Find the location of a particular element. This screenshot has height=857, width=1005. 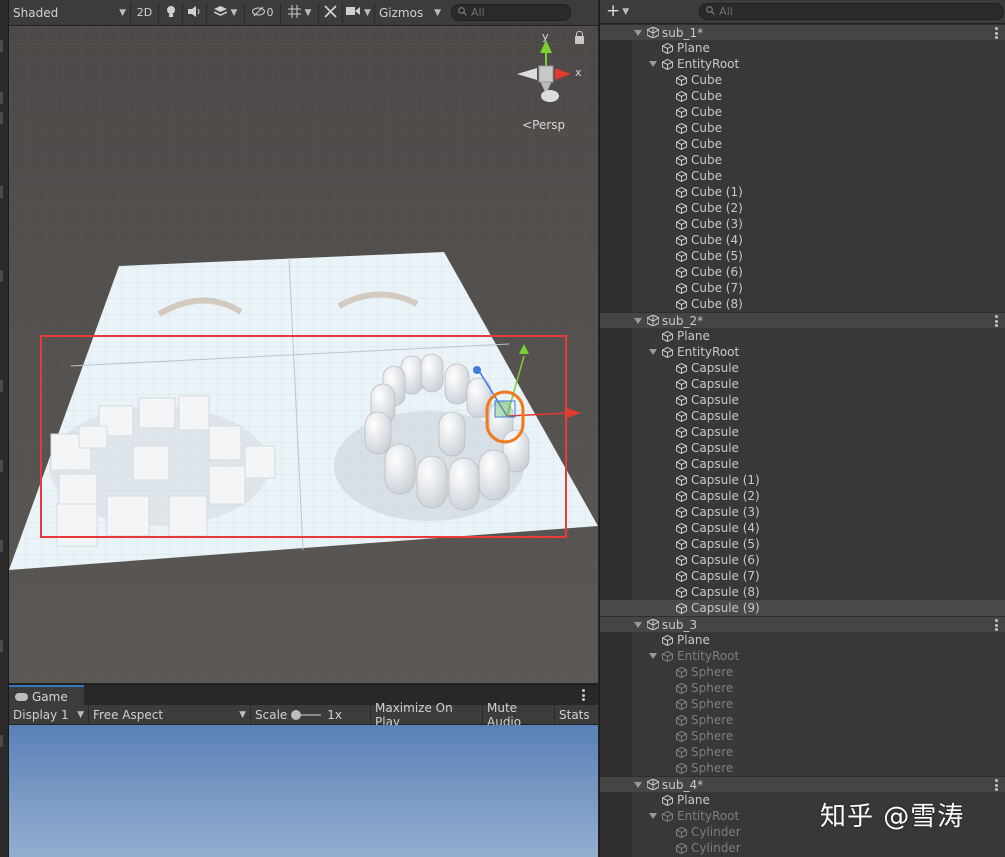

display-dropdown: Display 1 ▼ is located at coordinates (49, 714).